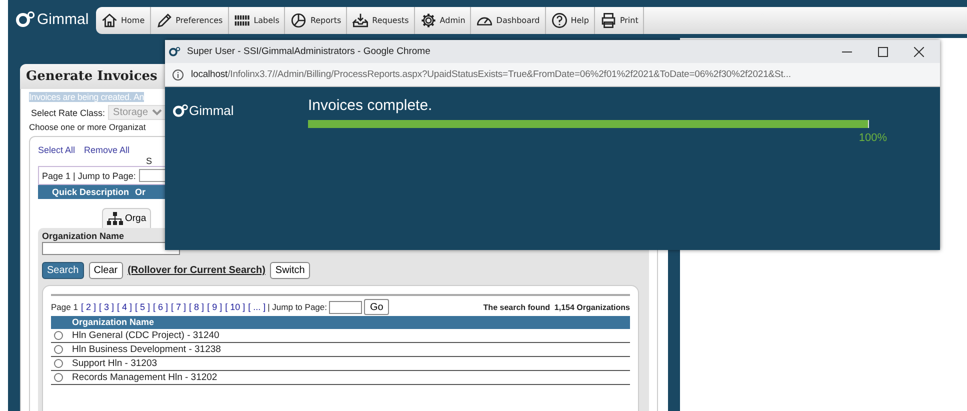 This screenshot has width=967, height=411. I want to click on nav-button: Labels, so click(257, 20).